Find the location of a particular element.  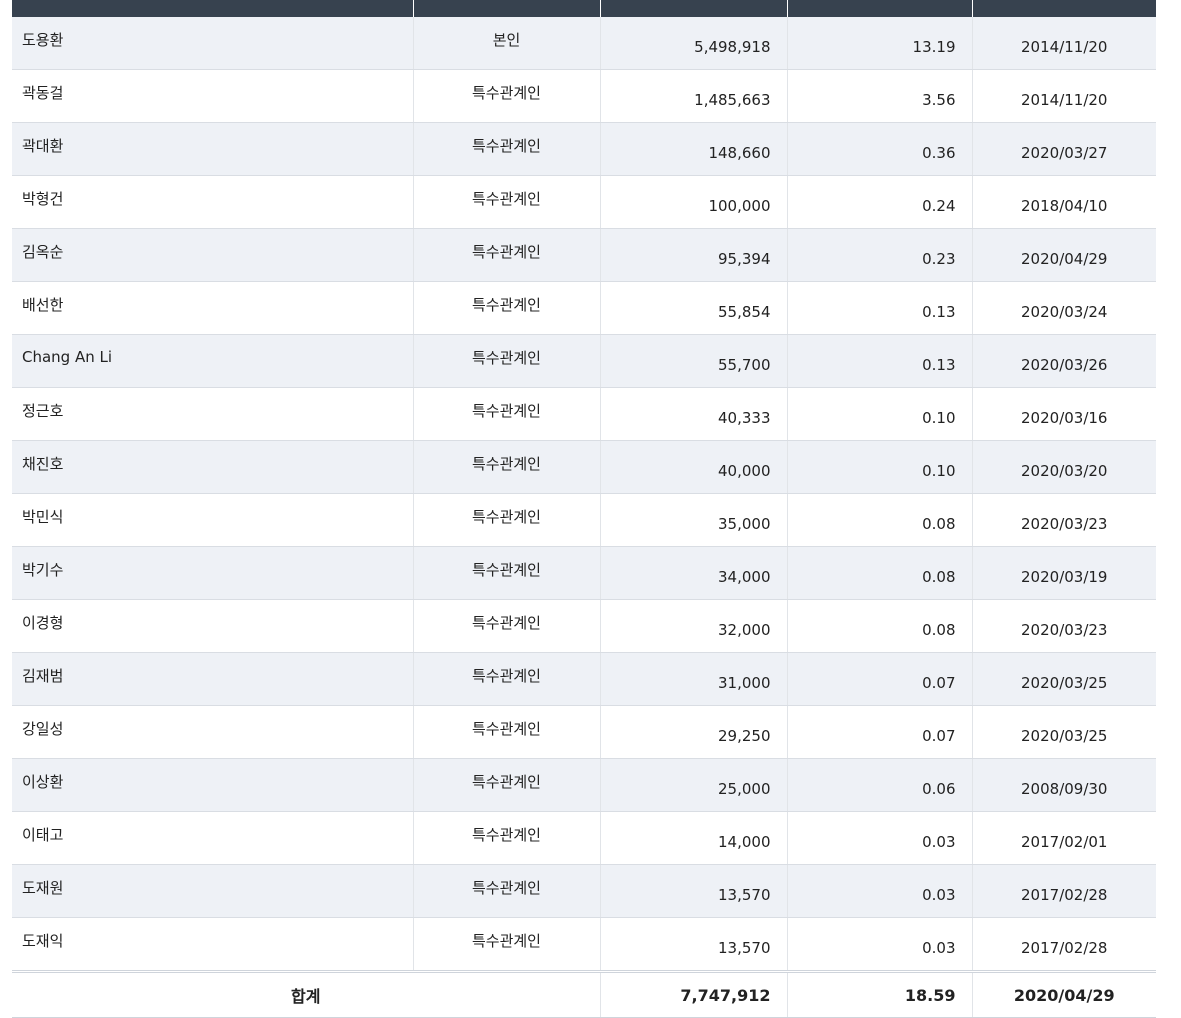

cell-shares: 29,250 is located at coordinates (694, 732).